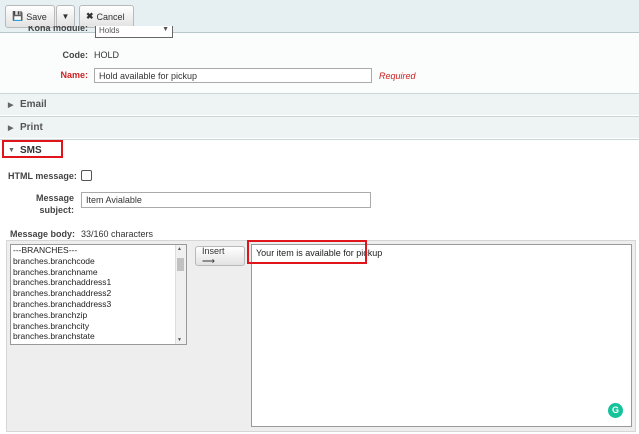  Describe the element at coordinates (90, 16) in the screenshot. I see `close-icon: ✖` at that location.